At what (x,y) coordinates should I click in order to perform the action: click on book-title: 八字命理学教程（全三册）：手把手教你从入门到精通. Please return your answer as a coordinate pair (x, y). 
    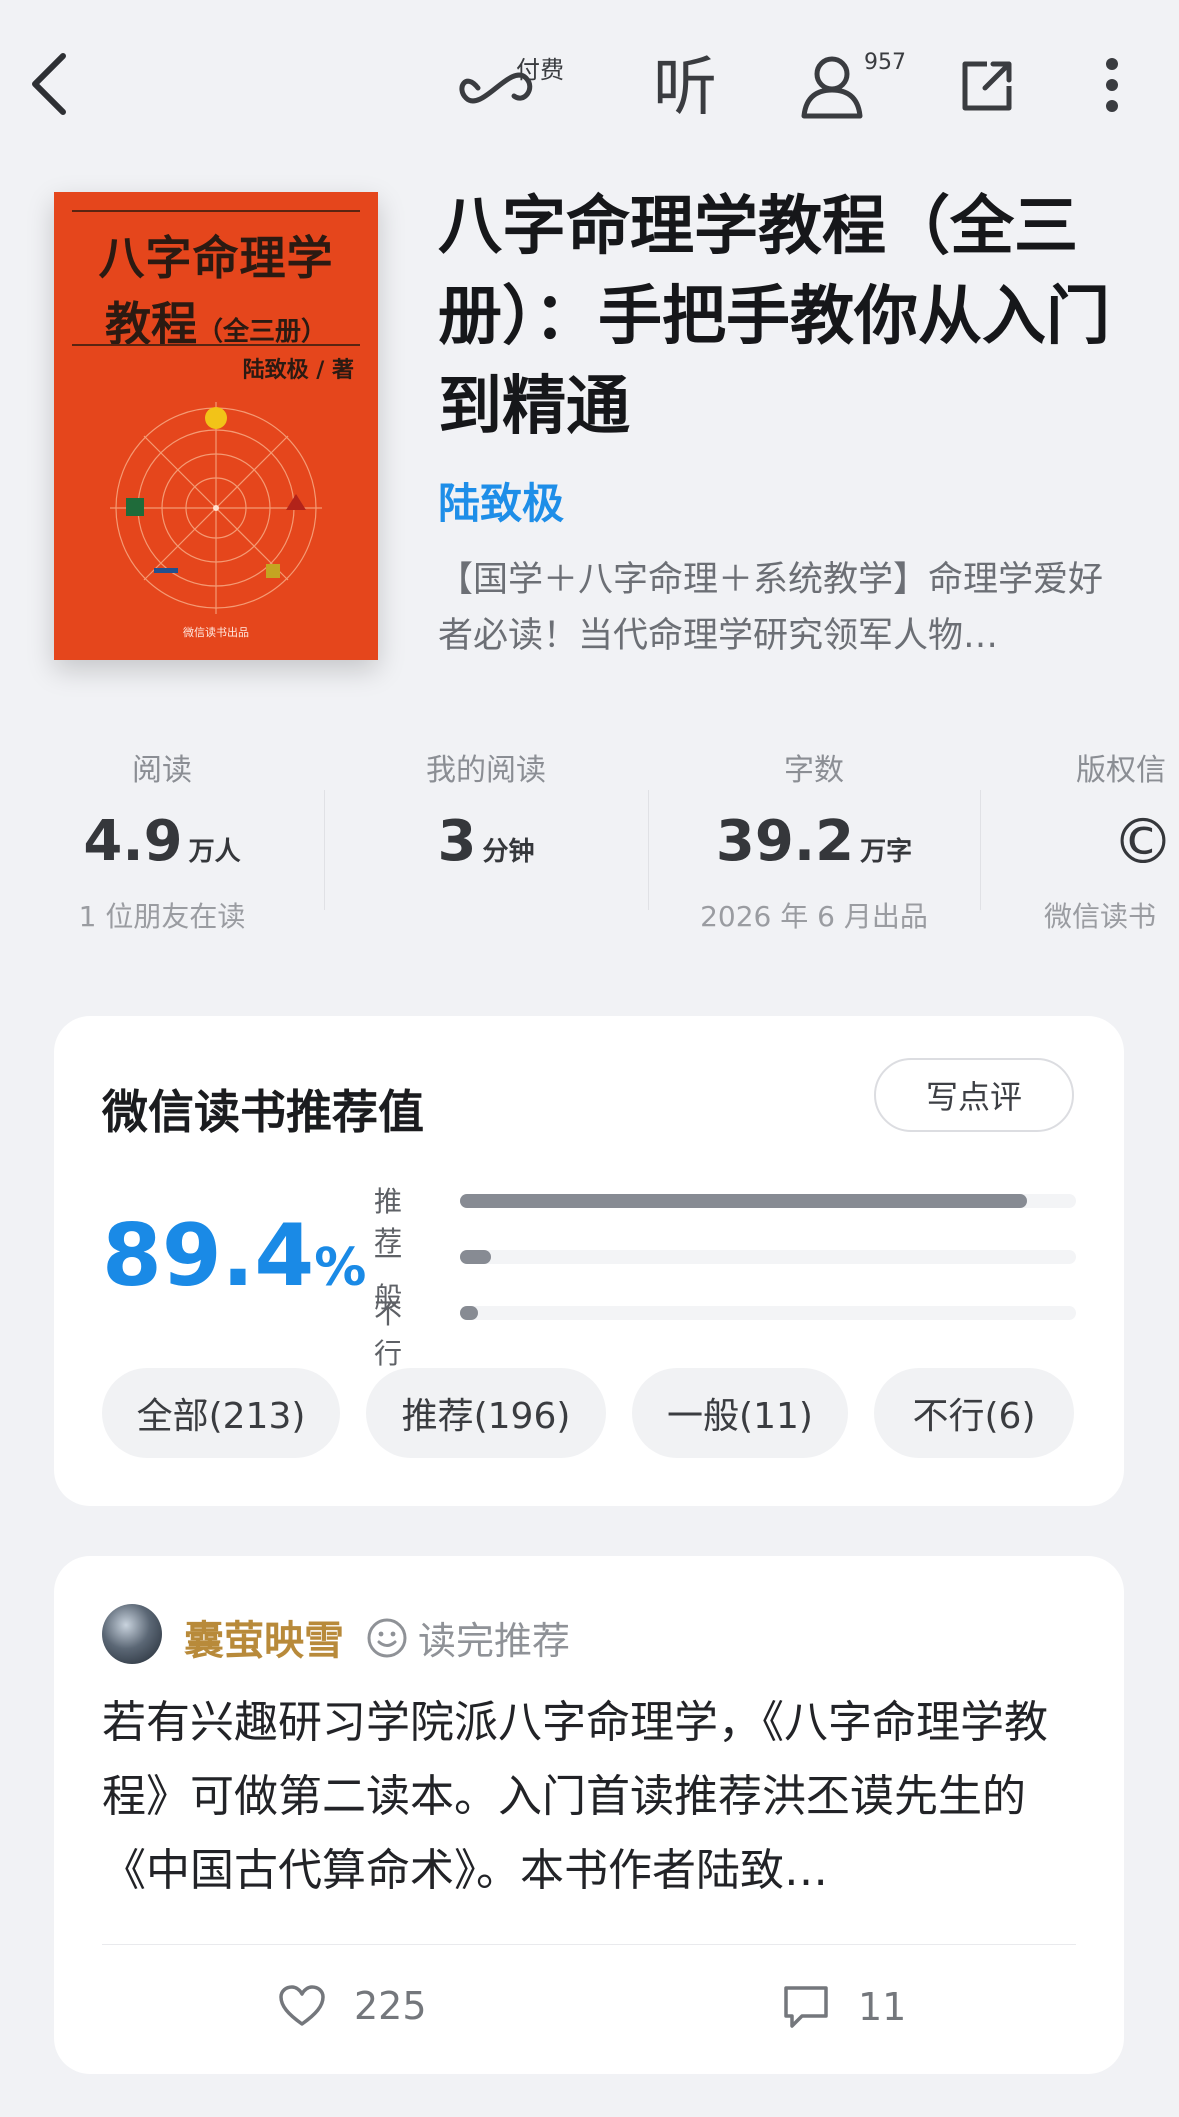
    Looking at the image, I should click on (774, 316).